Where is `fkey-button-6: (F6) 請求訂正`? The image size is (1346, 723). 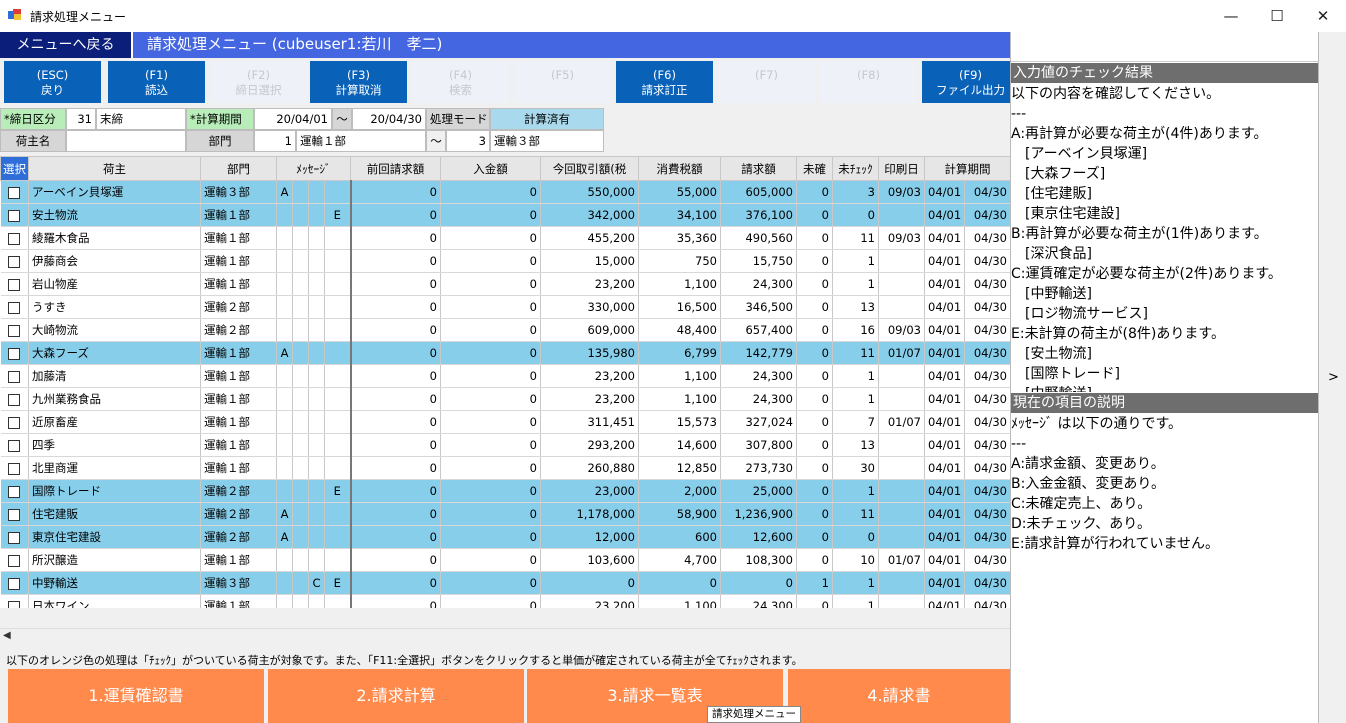 fkey-button-6: (F6) 請求訂正 is located at coordinates (664, 82).